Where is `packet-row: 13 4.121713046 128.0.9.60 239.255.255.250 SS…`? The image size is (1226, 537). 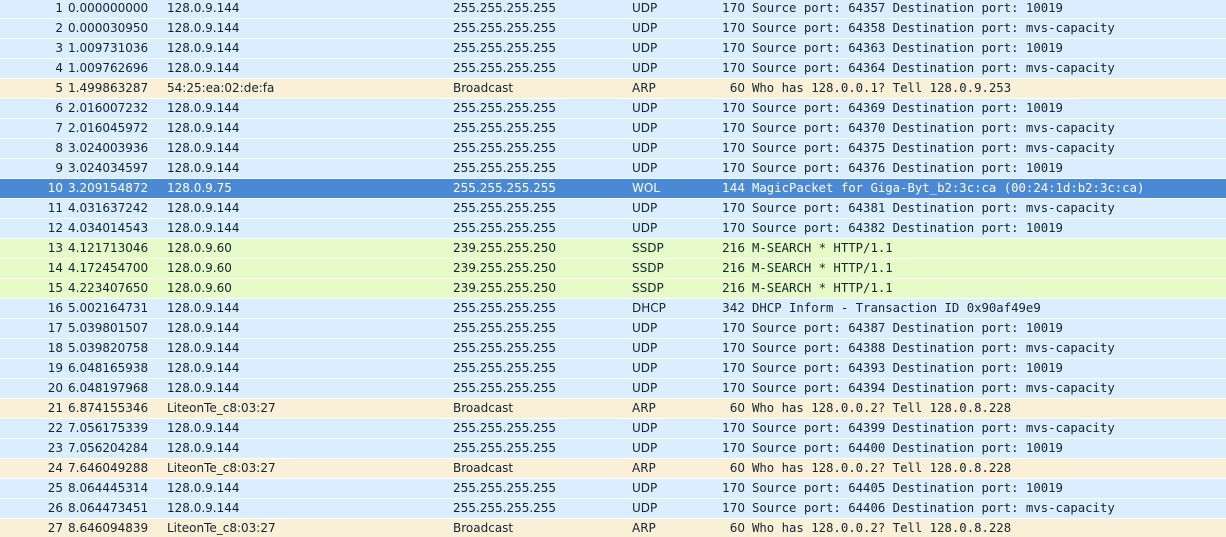 packet-row: 13 4.121713046 128.0.9.60 239.255.255.250 SS… is located at coordinates (613, 249).